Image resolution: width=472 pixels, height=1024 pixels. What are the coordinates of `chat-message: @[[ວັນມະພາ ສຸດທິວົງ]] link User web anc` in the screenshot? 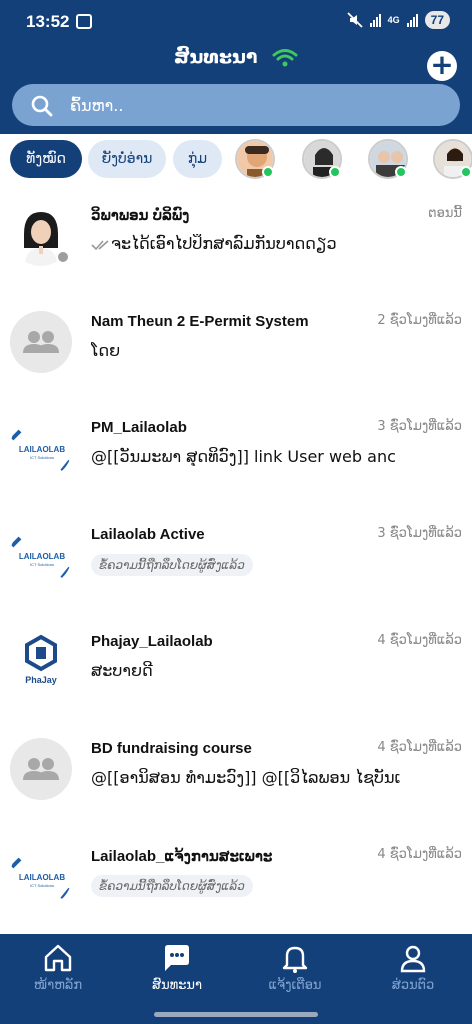 It's located at (243, 456).